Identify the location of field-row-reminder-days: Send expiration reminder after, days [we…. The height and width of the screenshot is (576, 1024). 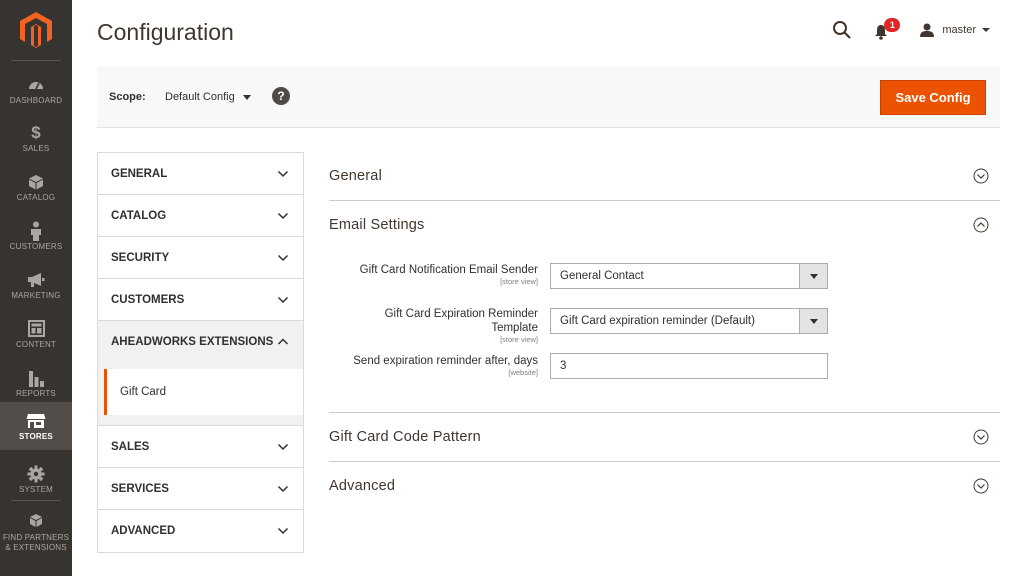
(664, 370).